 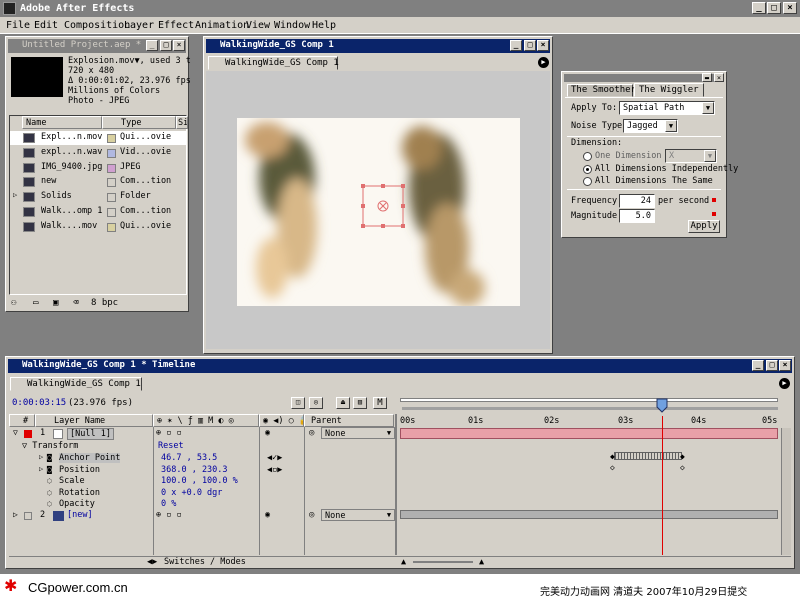 I want to click on layer-name-new: [new], so click(x=80, y=515).